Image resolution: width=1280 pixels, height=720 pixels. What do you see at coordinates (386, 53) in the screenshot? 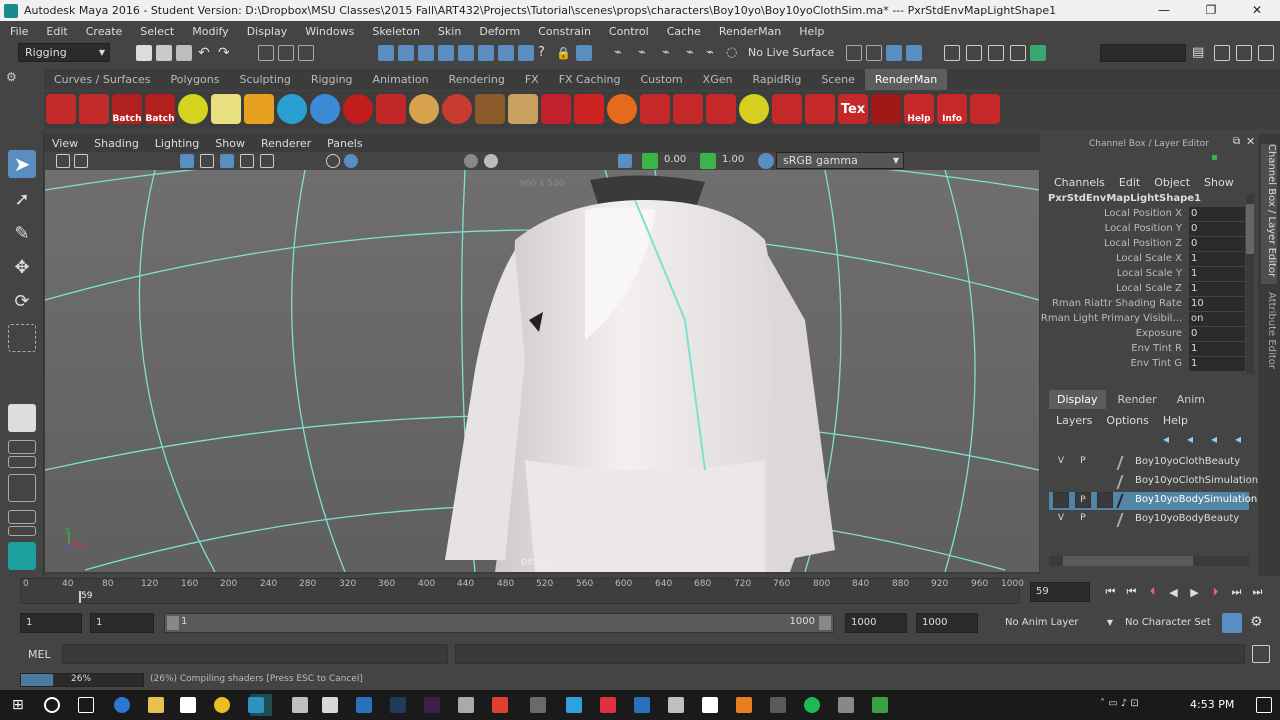
I see `snap-grid-icon` at bounding box center [386, 53].